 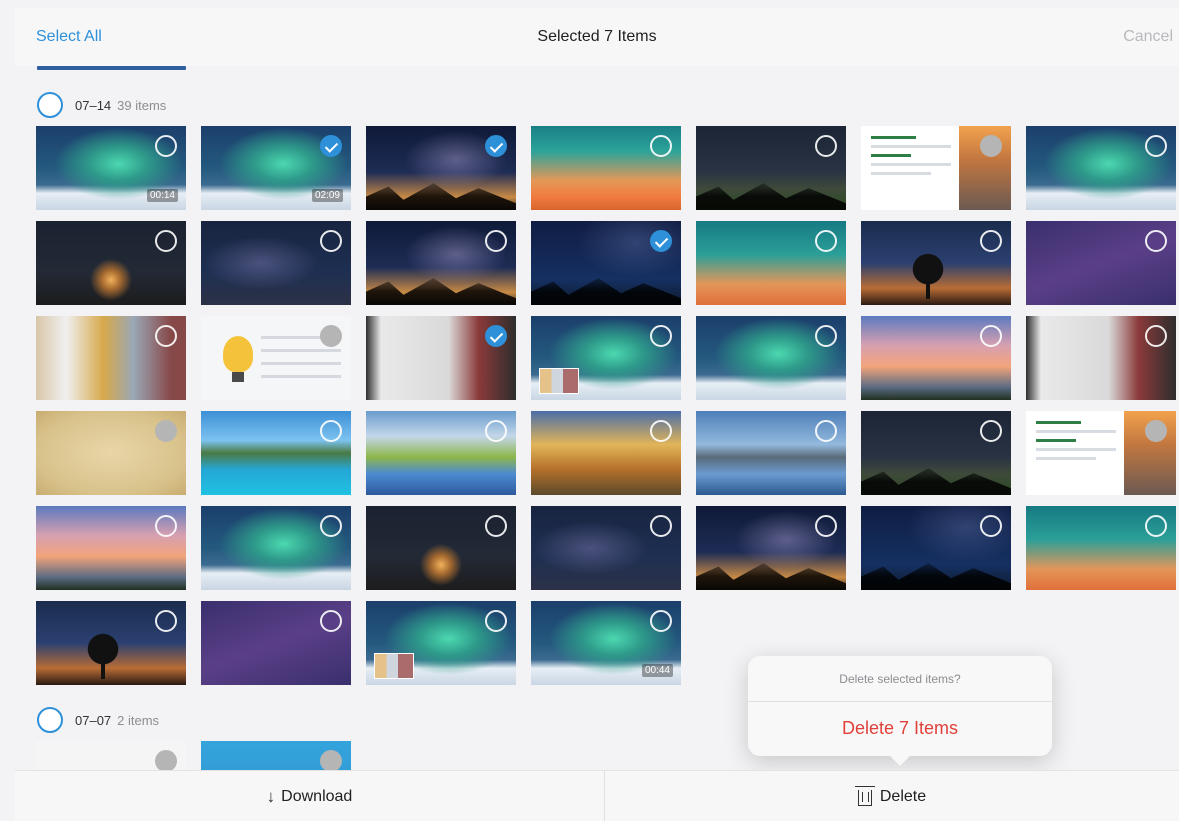 What do you see at coordinates (606, 643) in the screenshot?
I see `media-thumbnail: 00:44` at bounding box center [606, 643].